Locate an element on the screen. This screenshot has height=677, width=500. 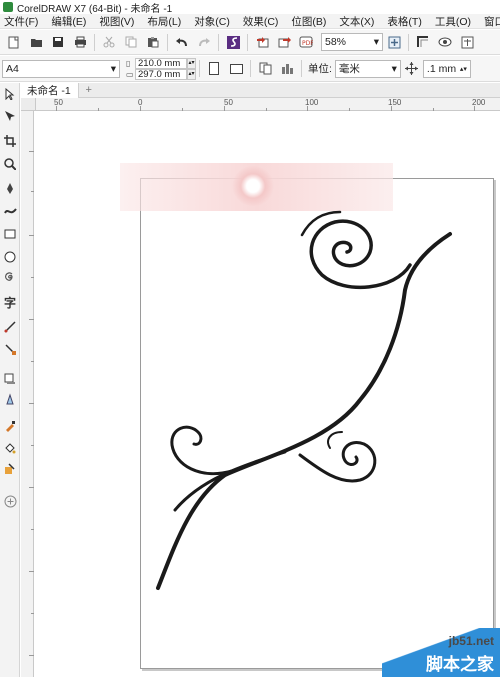
lower-spiral-path is located at coordinates (337, 462).